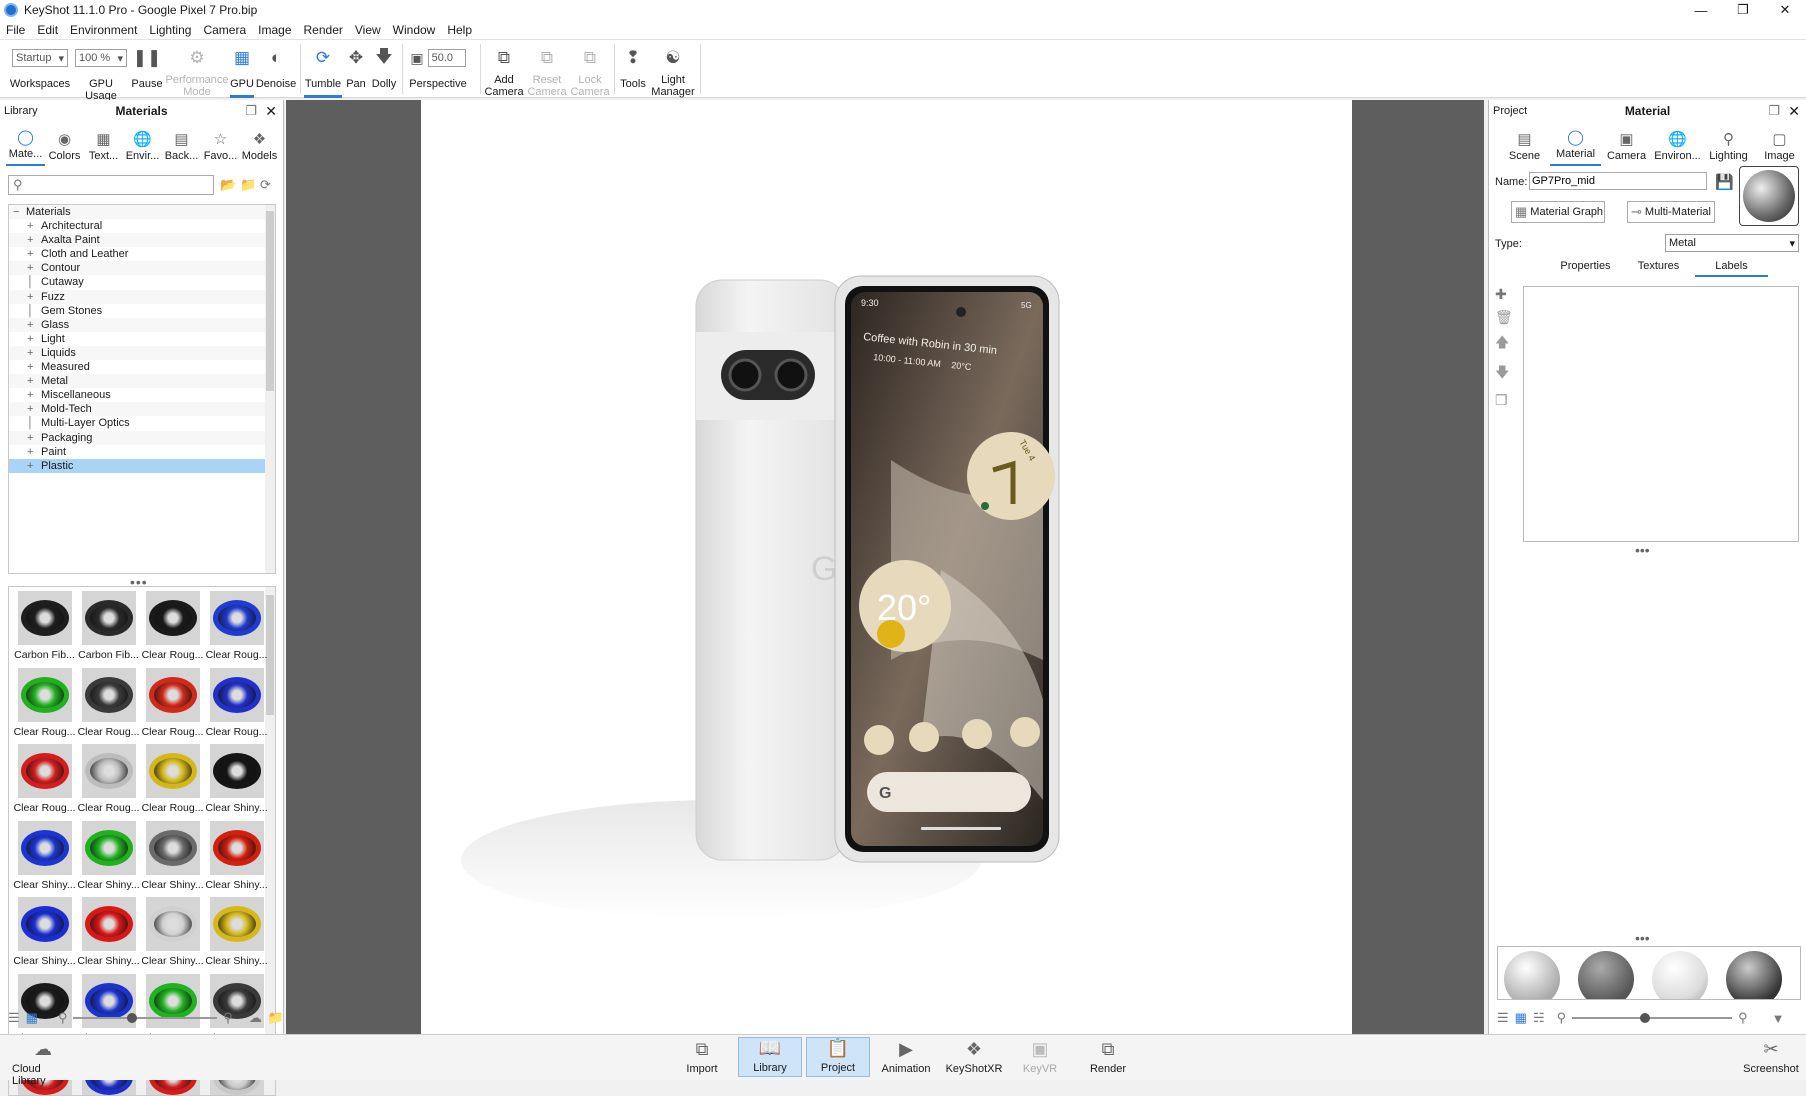 This screenshot has width=1806, height=1096. What do you see at coordinates (64, 148) in the screenshot?
I see `tab-colors: ◉ Colors` at bounding box center [64, 148].